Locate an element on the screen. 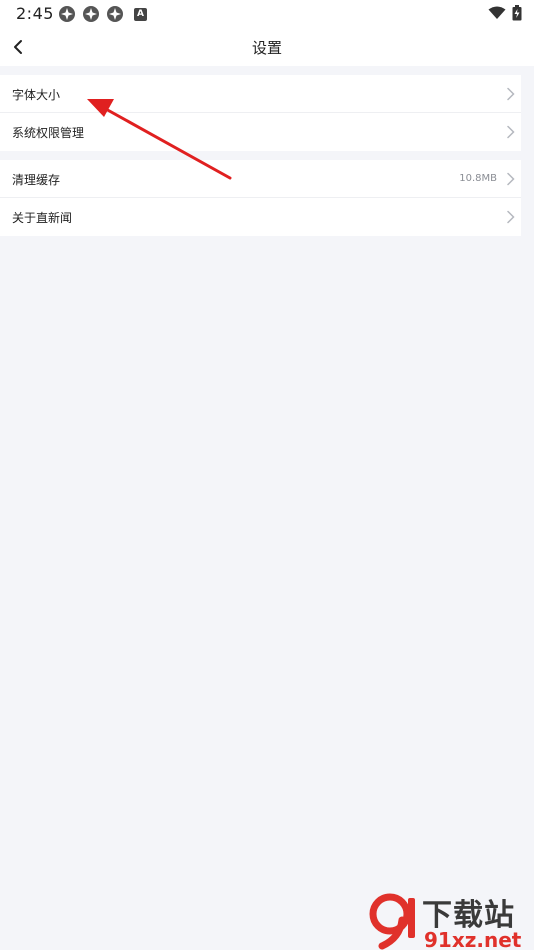  cache-size-value: 10.8MB is located at coordinates (478, 178).